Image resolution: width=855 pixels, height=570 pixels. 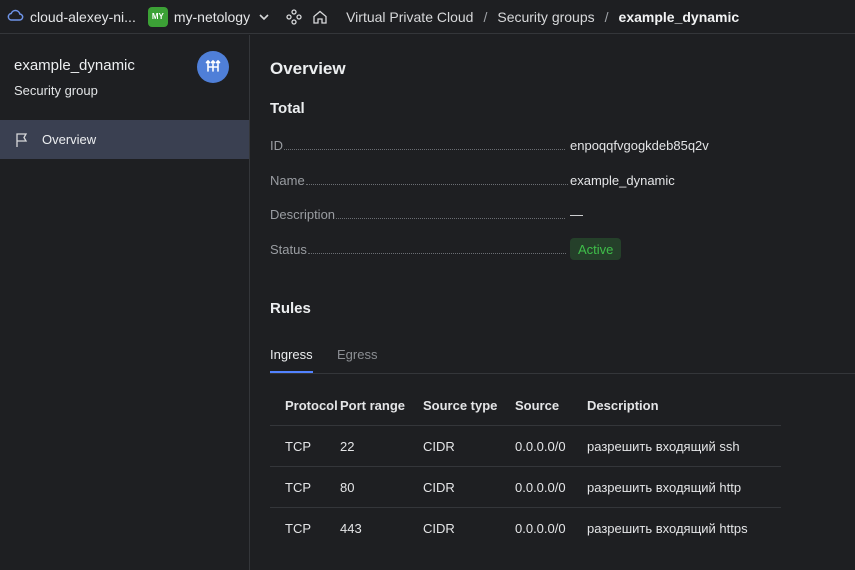 I want to click on field-status: Status Active, so click(x=550, y=250).